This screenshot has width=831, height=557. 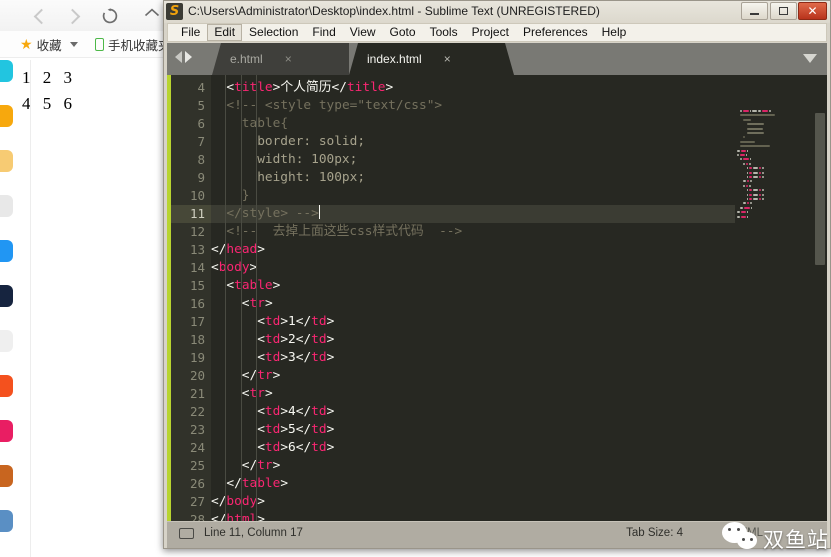 I want to click on code-token: <!-- <style type="text/css">, so click(x=334, y=105).